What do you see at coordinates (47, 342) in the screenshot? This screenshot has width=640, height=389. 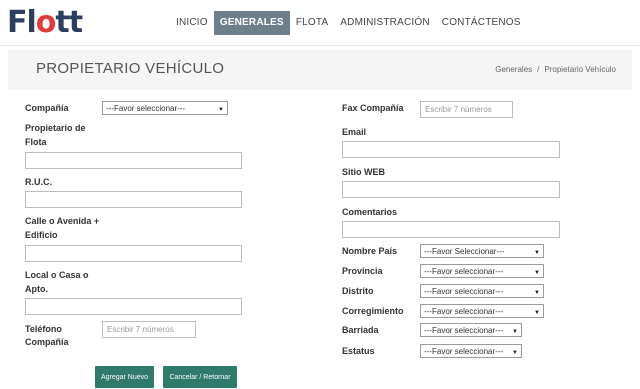 I see `telefono-label-line2: Compañía` at bounding box center [47, 342].